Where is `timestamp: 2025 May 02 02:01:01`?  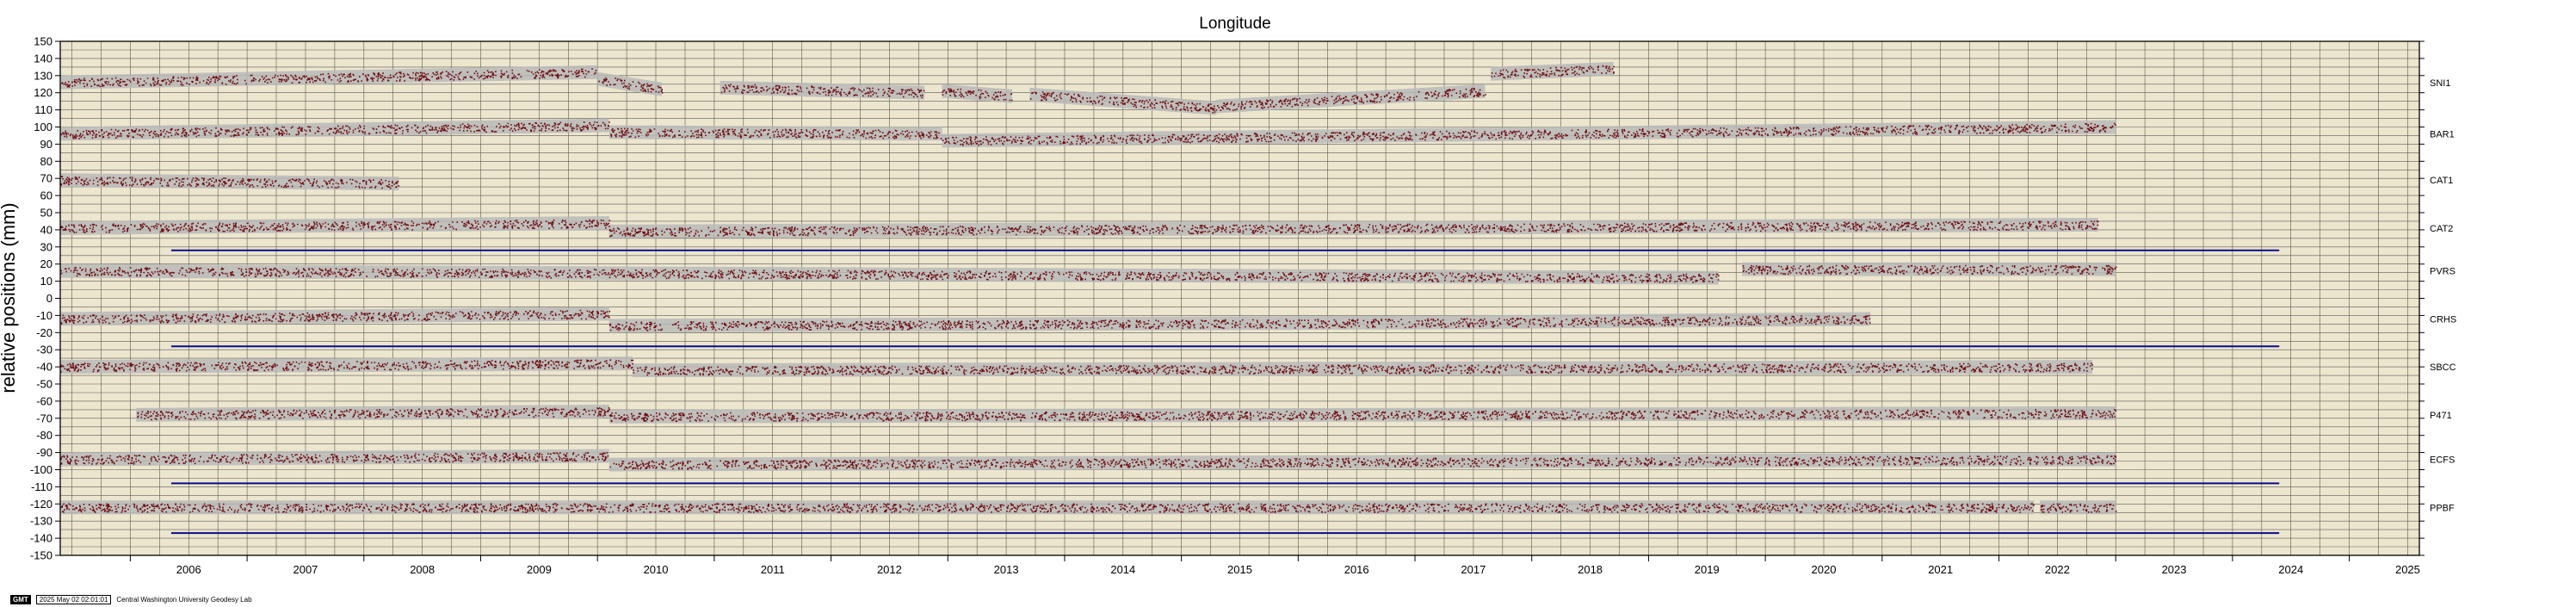 timestamp: 2025 May 02 02:01:01 is located at coordinates (73, 599).